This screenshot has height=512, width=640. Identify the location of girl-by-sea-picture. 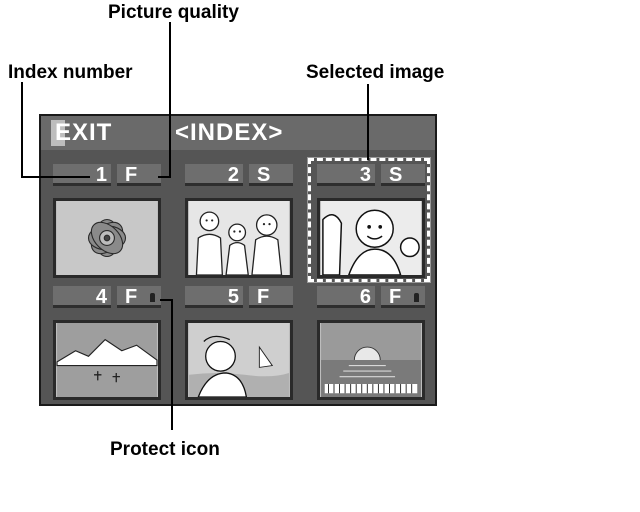
(239, 360).